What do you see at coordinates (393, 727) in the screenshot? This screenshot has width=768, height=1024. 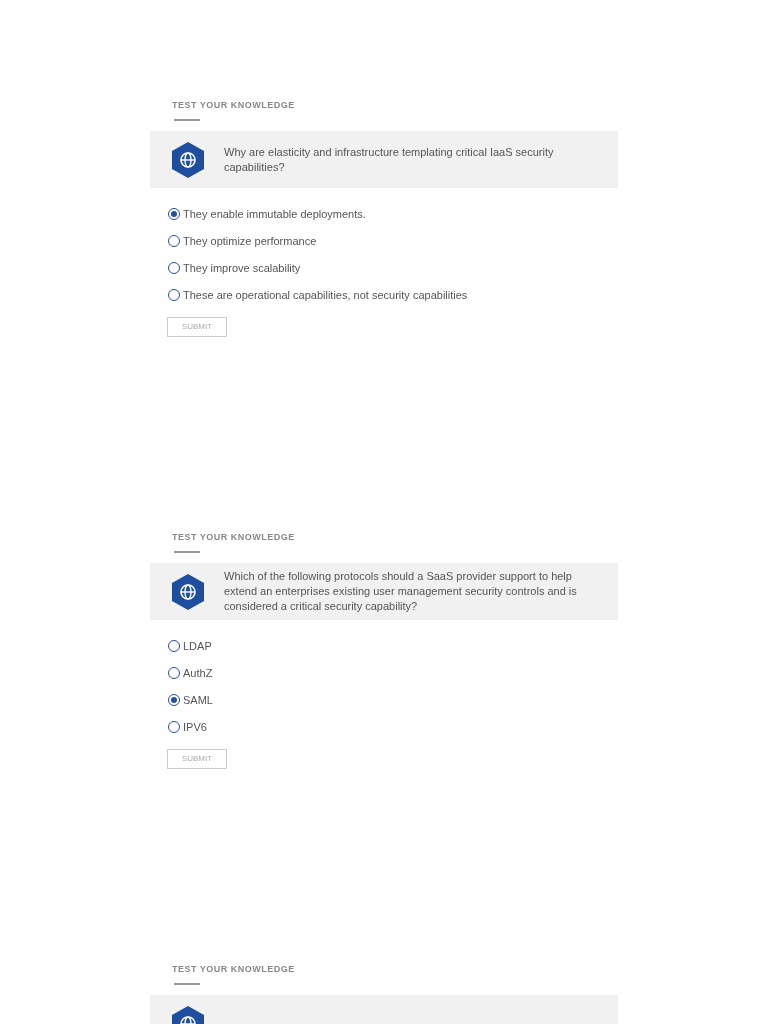 I see `answer-option: IPV6` at bounding box center [393, 727].